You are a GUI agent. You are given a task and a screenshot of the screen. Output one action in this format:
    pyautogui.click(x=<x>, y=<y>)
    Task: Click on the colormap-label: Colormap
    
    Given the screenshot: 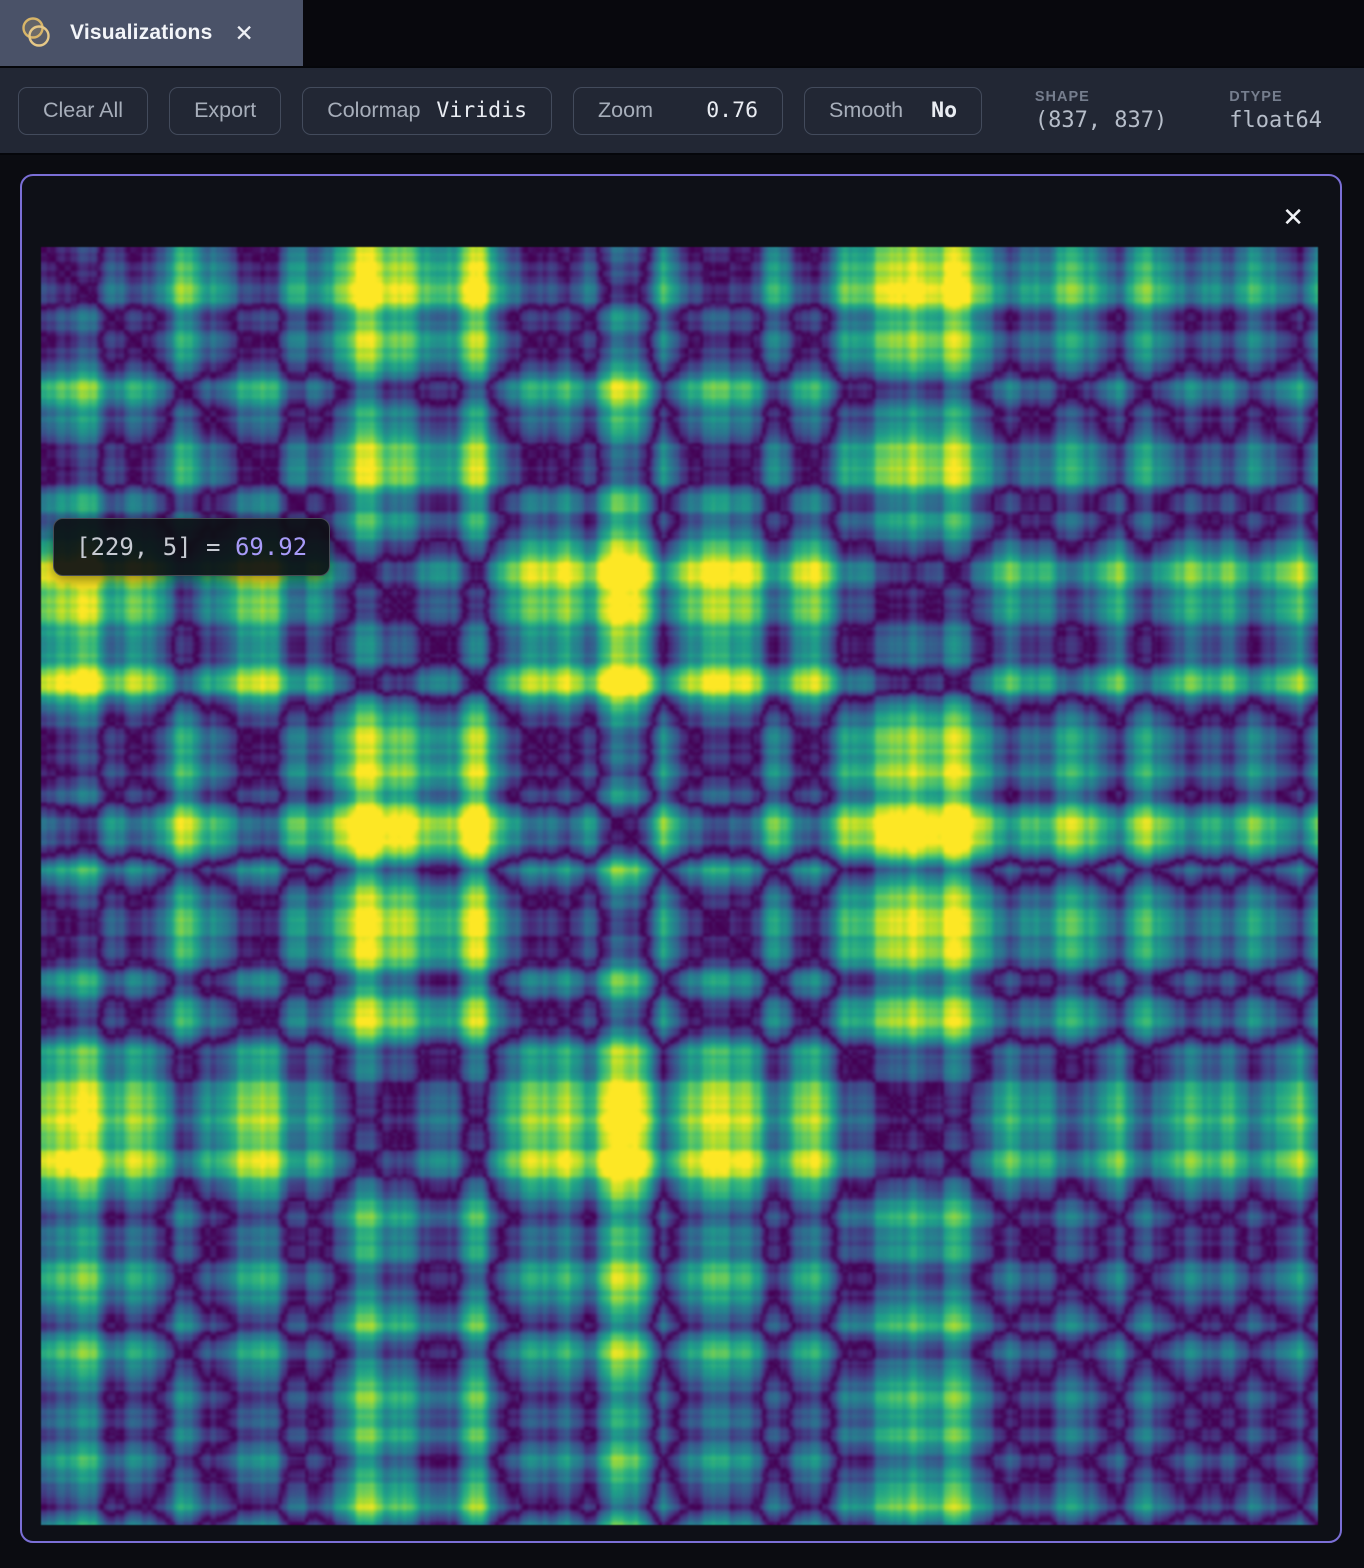 What is the action you would take?
    pyautogui.click(x=374, y=110)
    